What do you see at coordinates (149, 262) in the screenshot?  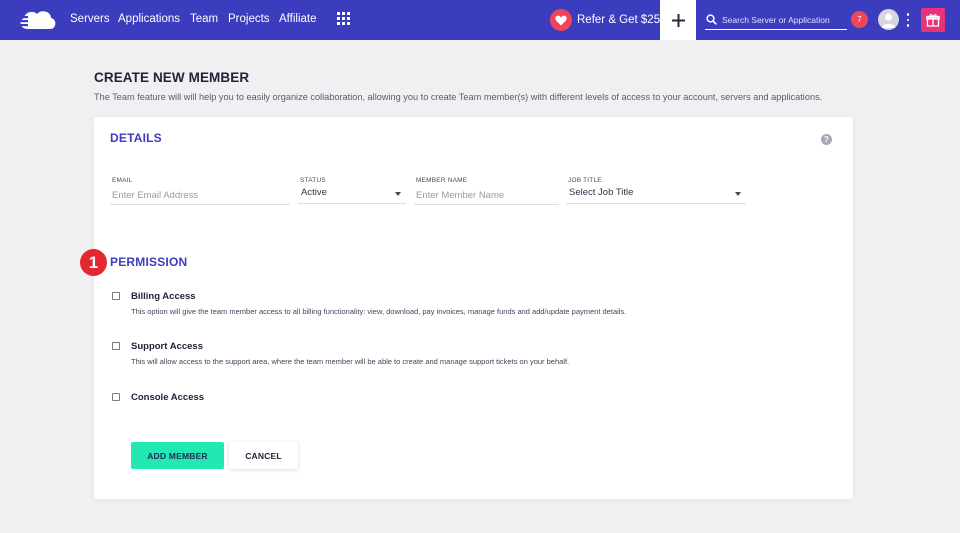 I see `permission-title: PERMISSION` at bounding box center [149, 262].